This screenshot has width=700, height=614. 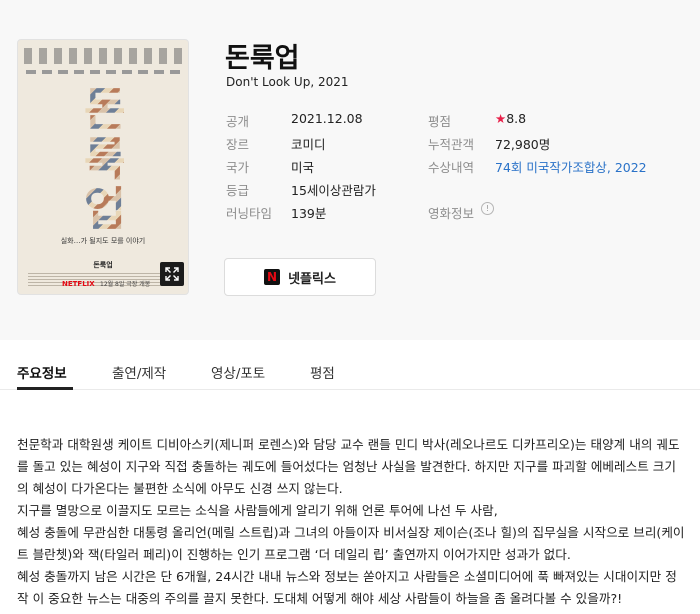 What do you see at coordinates (571, 166) in the screenshot?
I see `awards-link: 74회 미국작가조합상, 2022` at bounding box center [571, 166].